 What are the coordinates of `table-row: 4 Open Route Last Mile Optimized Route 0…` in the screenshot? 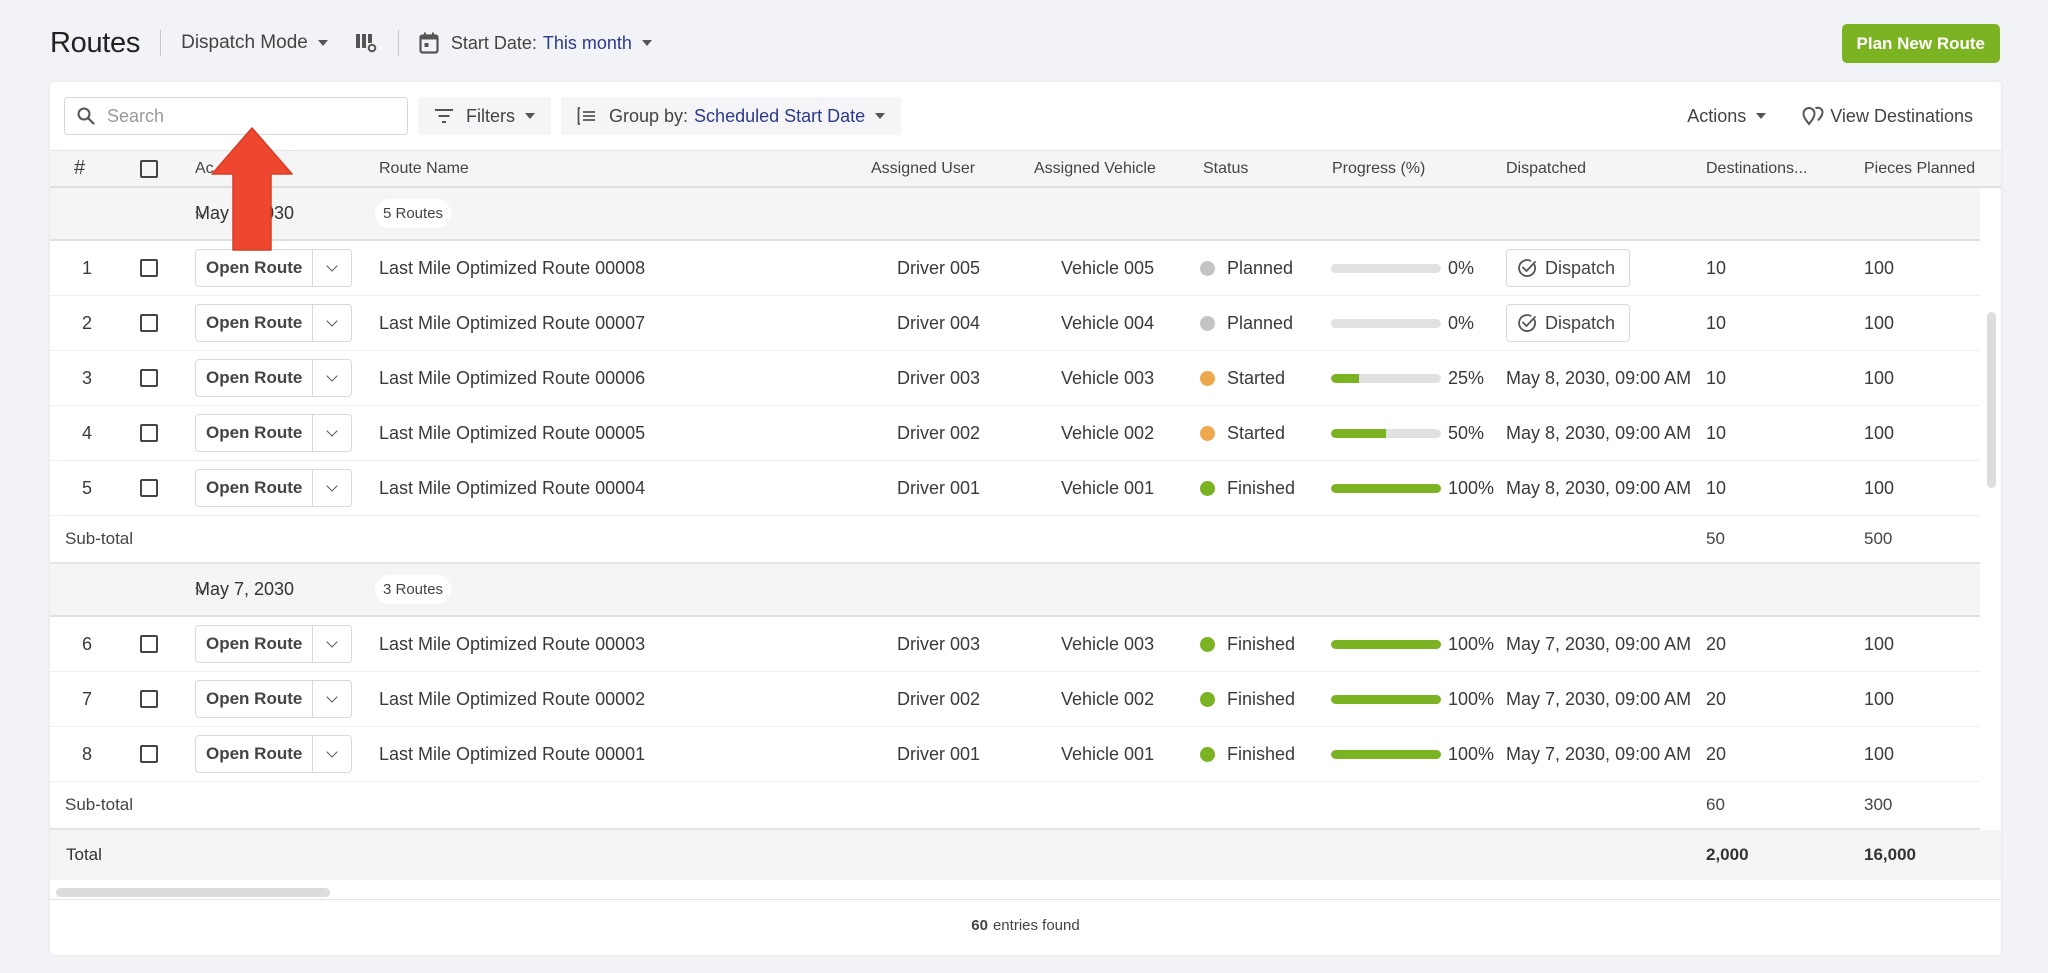 It's located at (1015, 433).